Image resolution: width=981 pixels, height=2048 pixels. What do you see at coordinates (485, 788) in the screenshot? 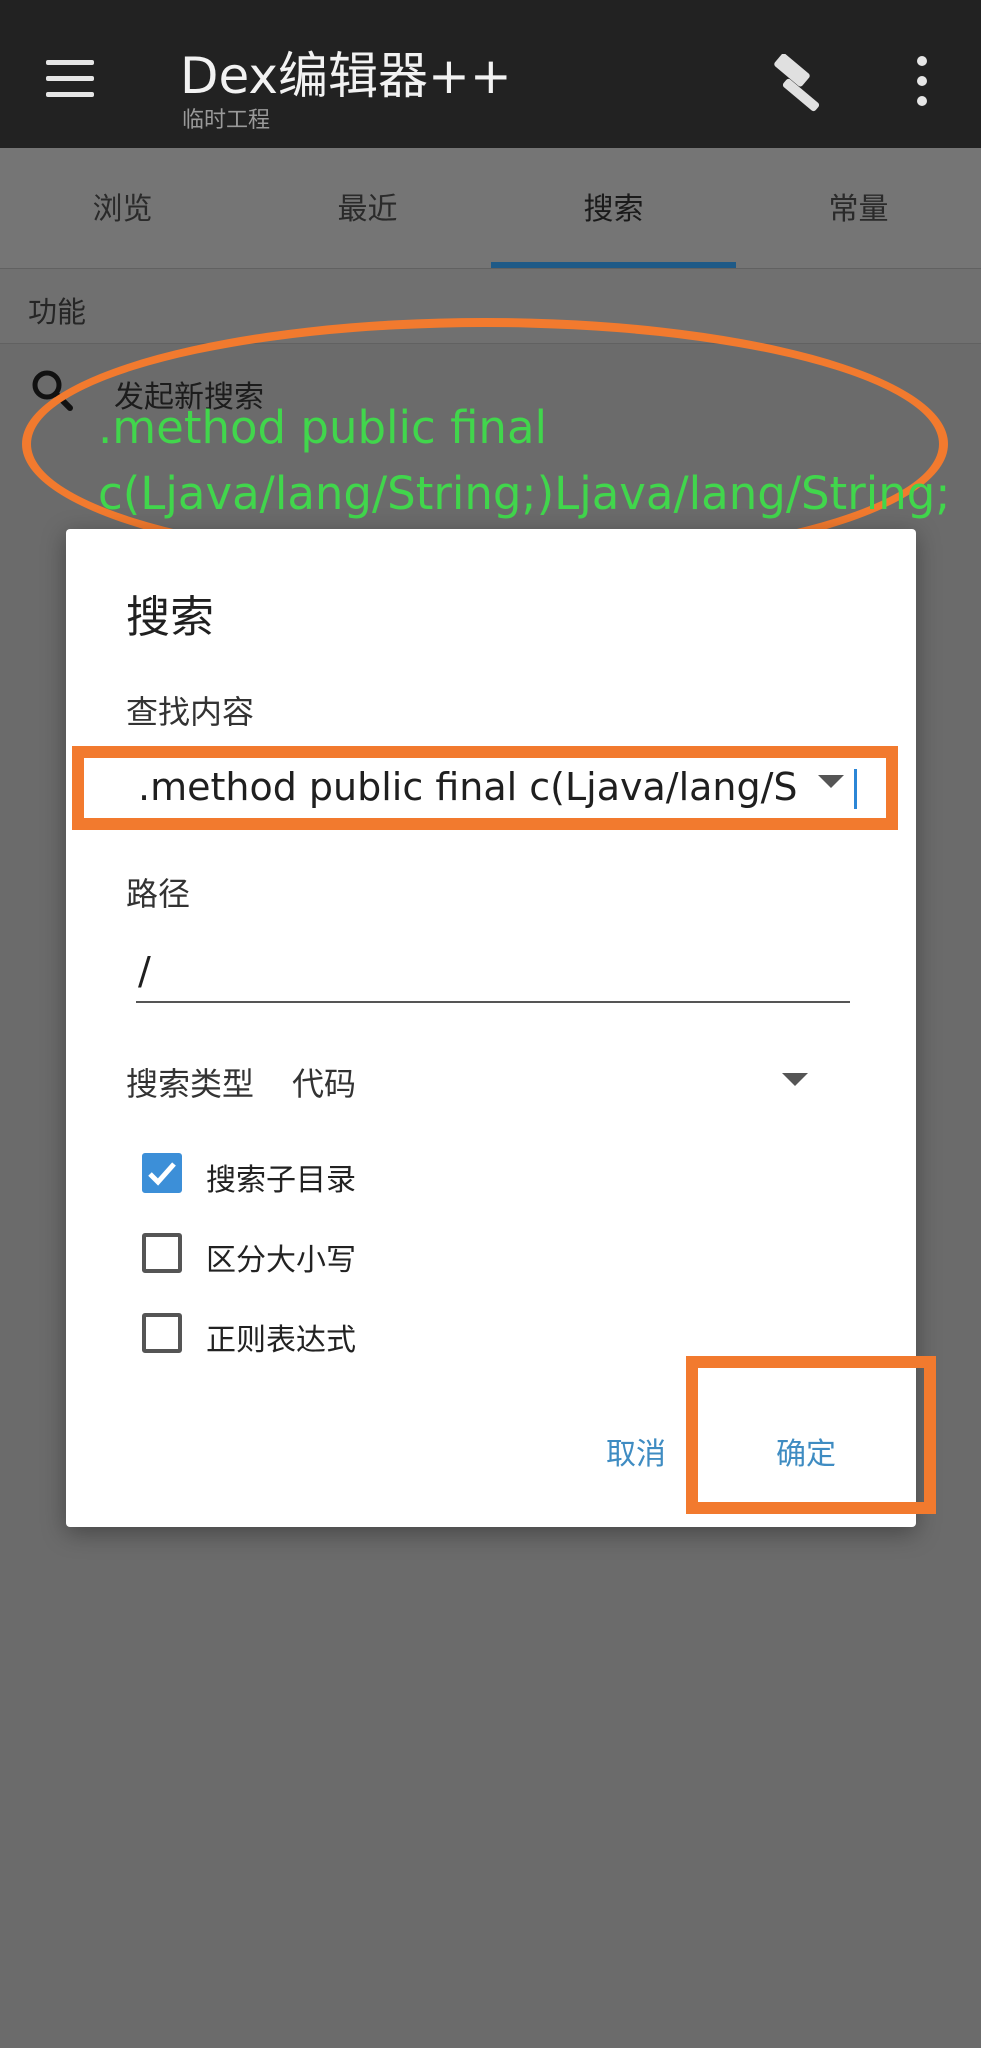
I see `annotation-box-find-field` at bounding box center [485, 788].